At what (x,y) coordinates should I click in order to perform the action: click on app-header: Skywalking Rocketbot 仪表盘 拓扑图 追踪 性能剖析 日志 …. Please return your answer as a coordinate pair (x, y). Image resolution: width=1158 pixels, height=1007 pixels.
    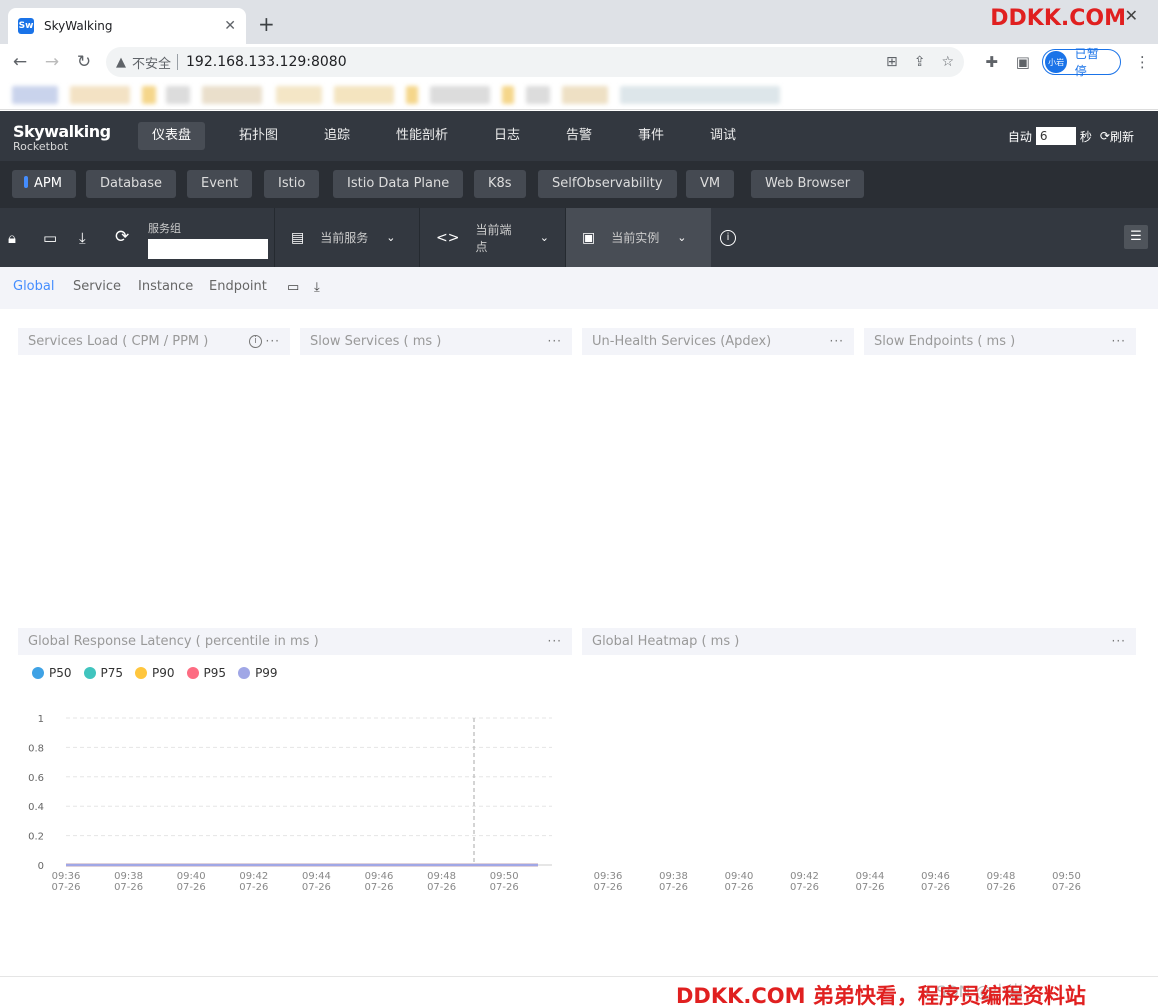
    Looking at the image, I should click on (579, 136).